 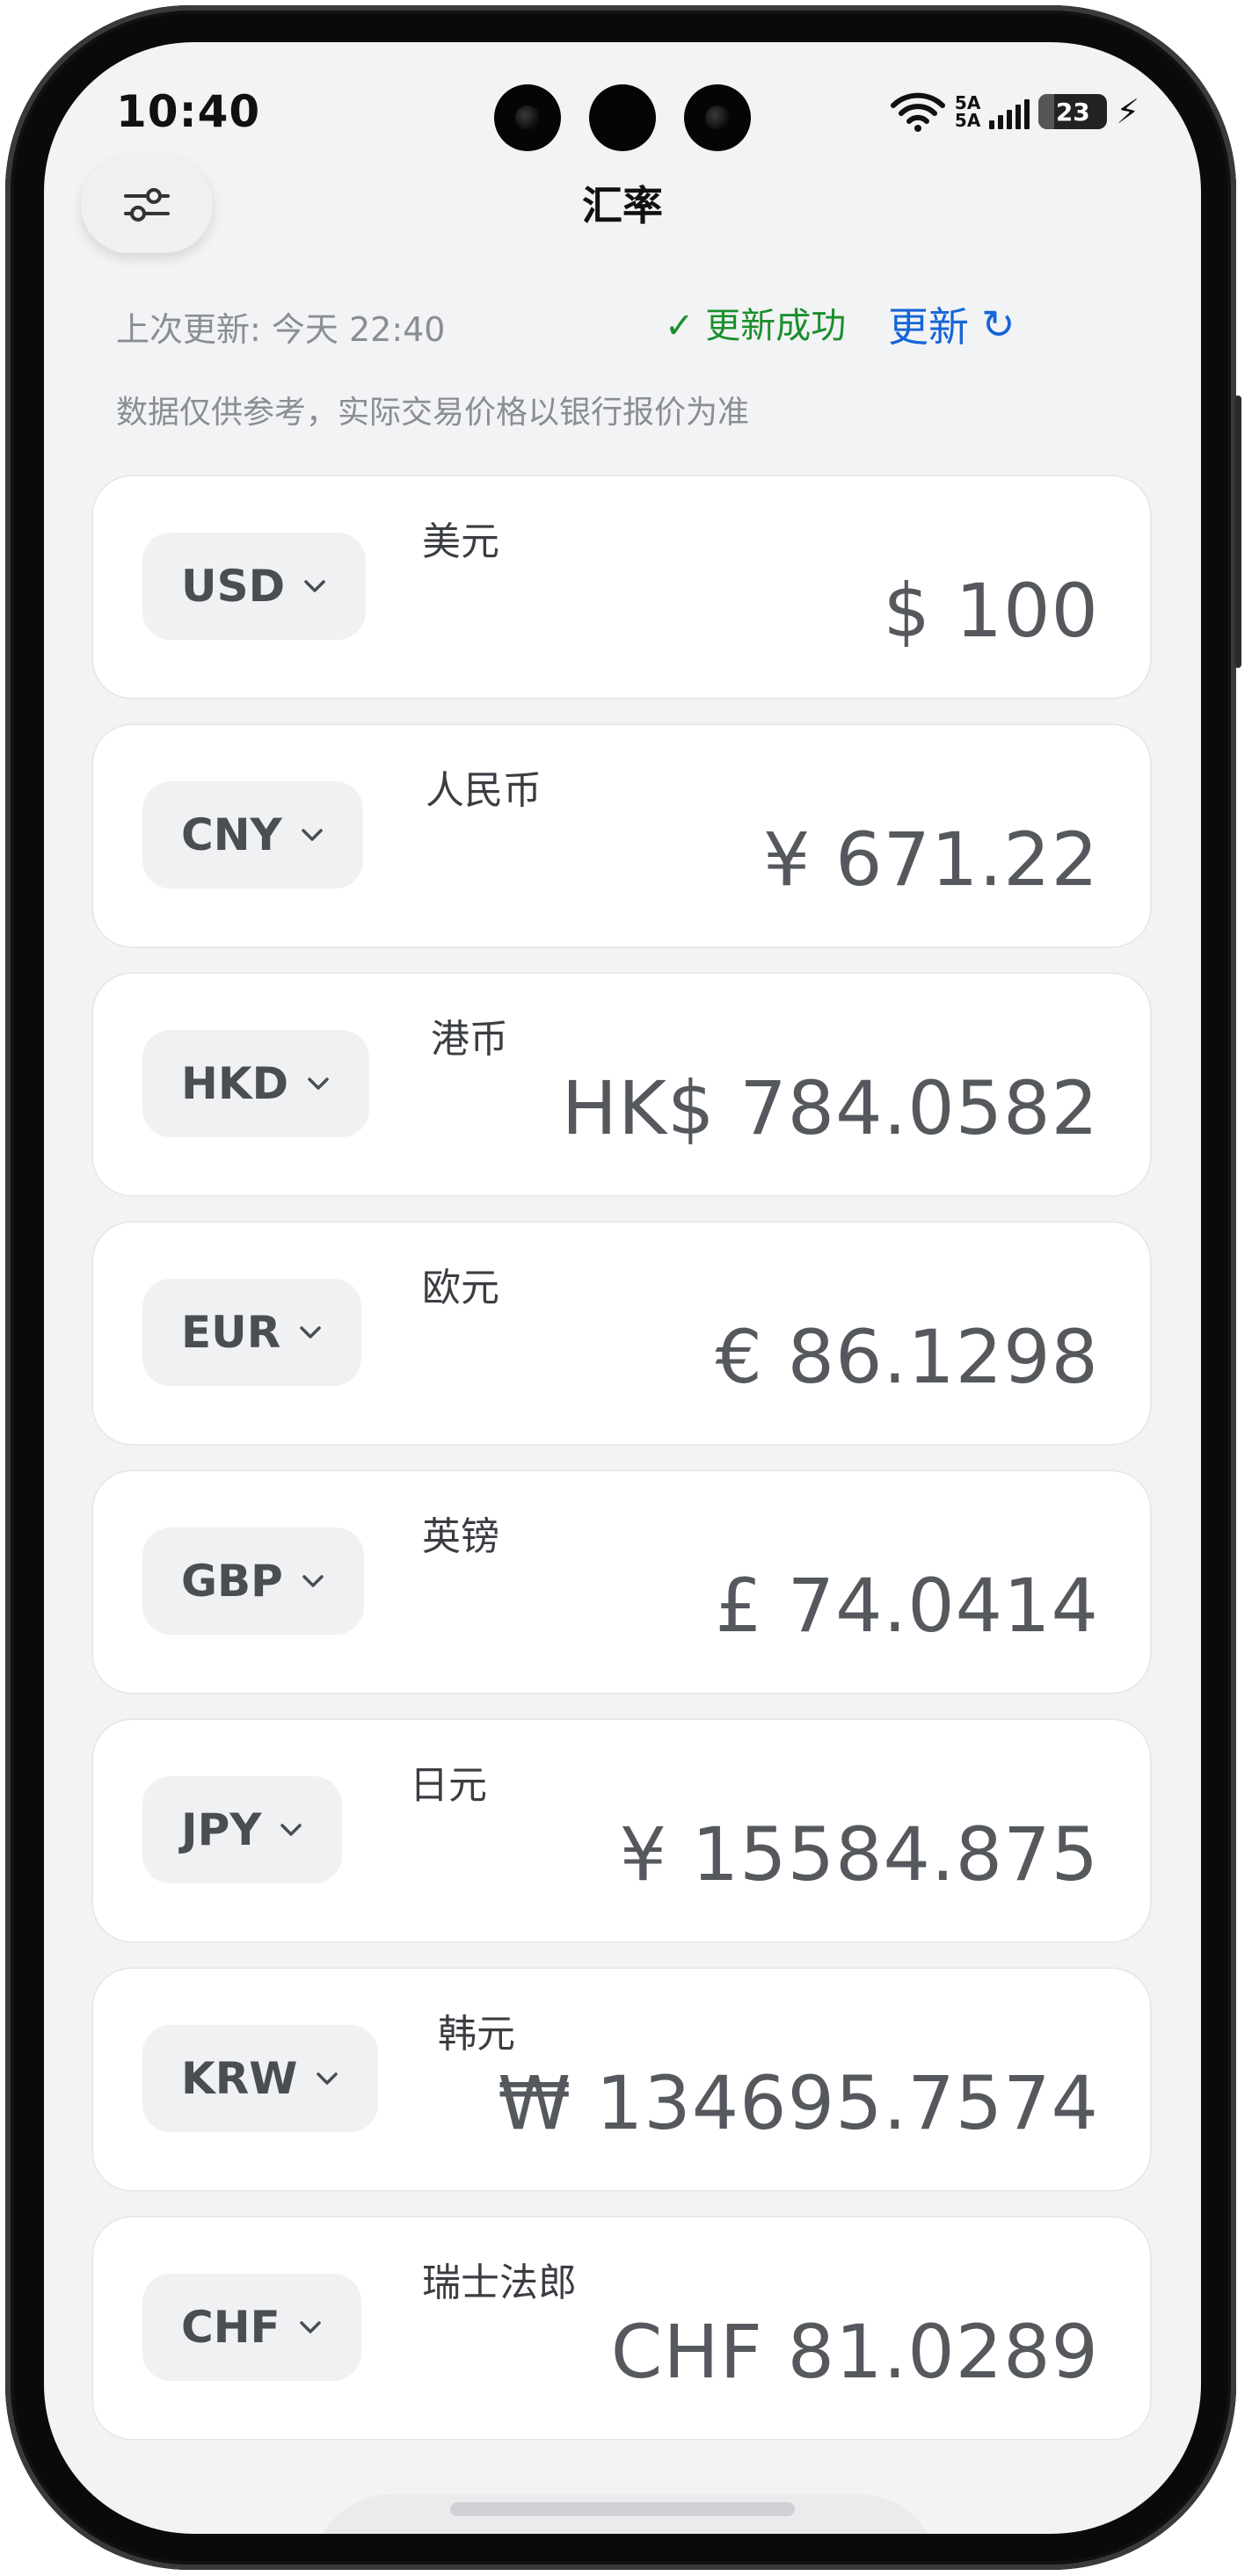 What do you see at coordinates (859, 1854) in the screenshot?
I see `currency-amount: ¥ 15584.875` at bounding box center [859, 1854].